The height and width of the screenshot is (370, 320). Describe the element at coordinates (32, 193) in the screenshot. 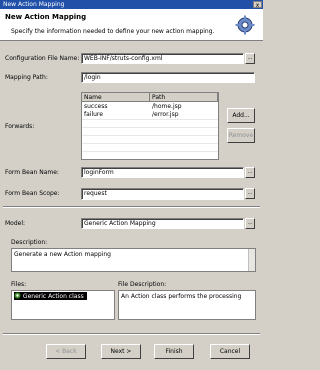

I see `form-bean-scope-label: Form Bean Scope:` at that location.